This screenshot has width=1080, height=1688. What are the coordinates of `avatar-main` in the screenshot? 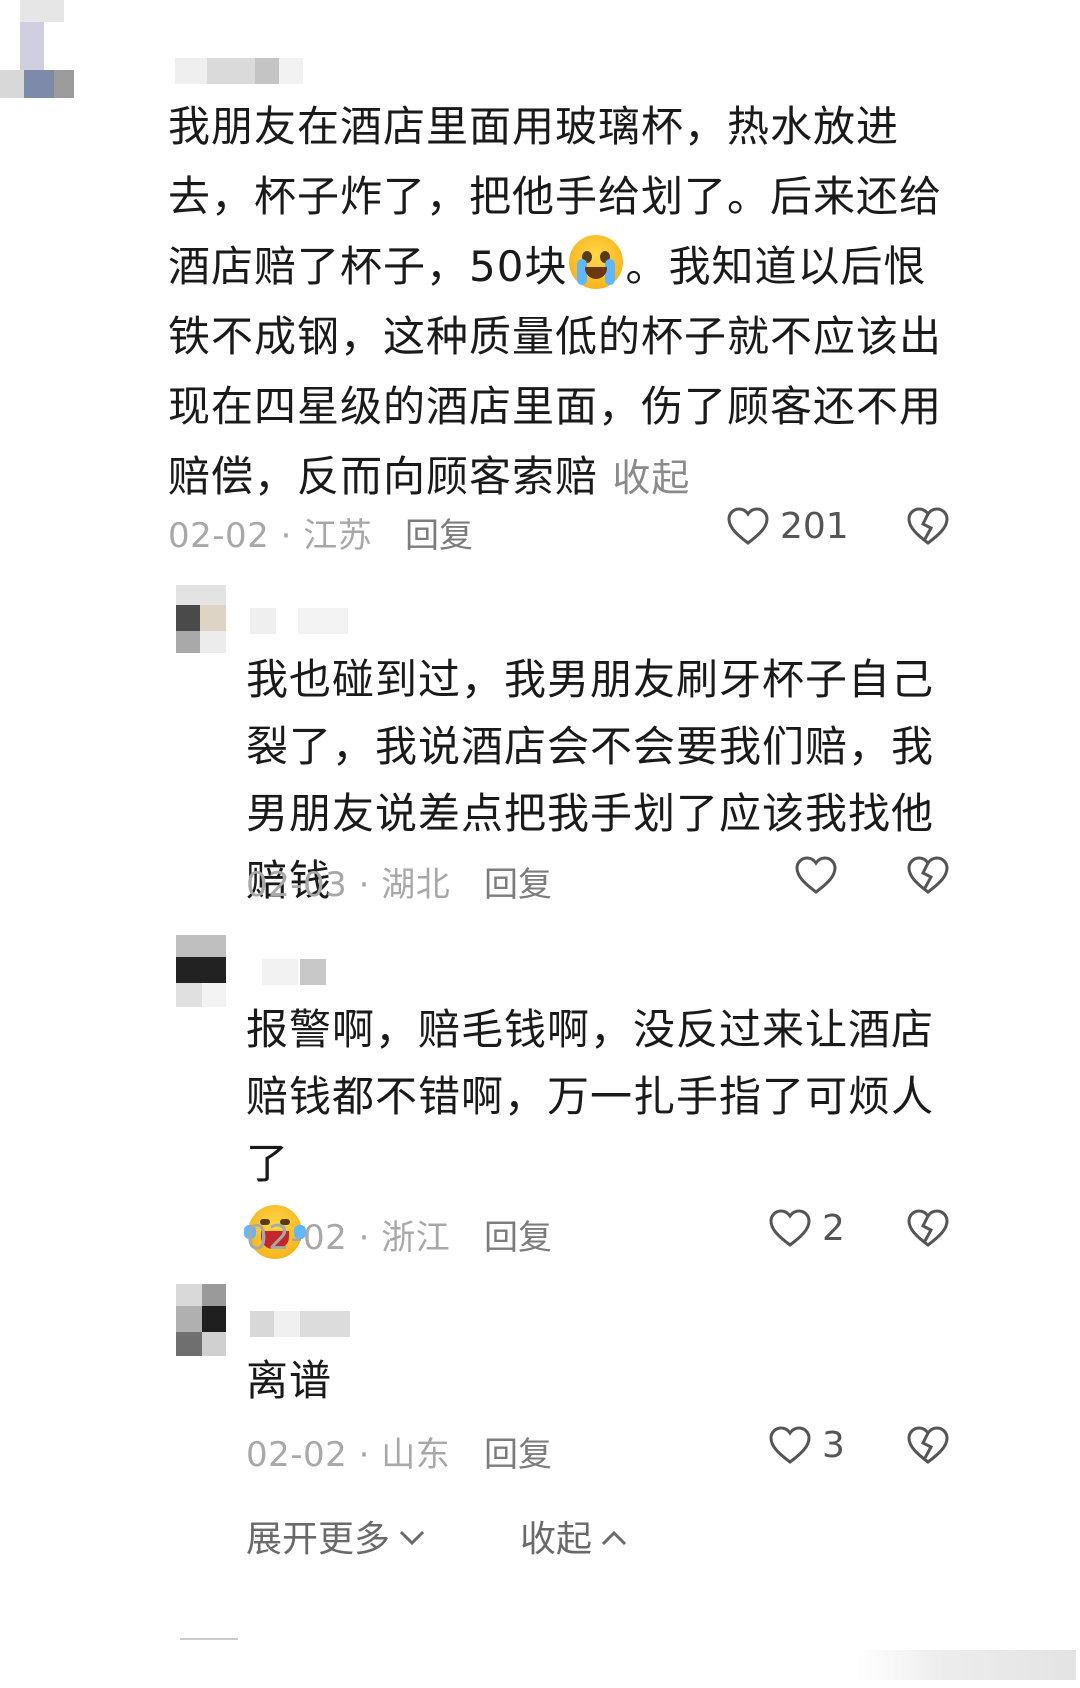 It's located at (40, 56).